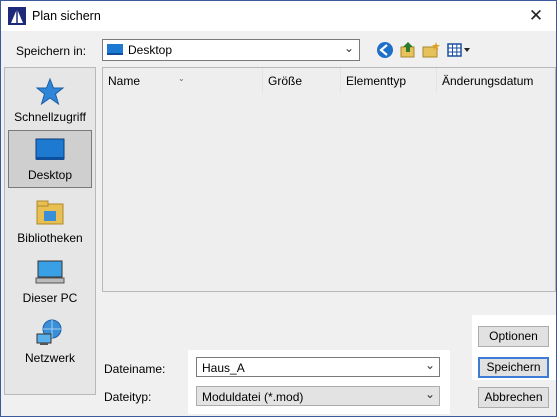 This screenshot has height=417, width=557. What do you see at coordinates (278, 16) in the screenshot?
I see `title-bar: Plan sichern ✕` at bounding box center [278, 16].